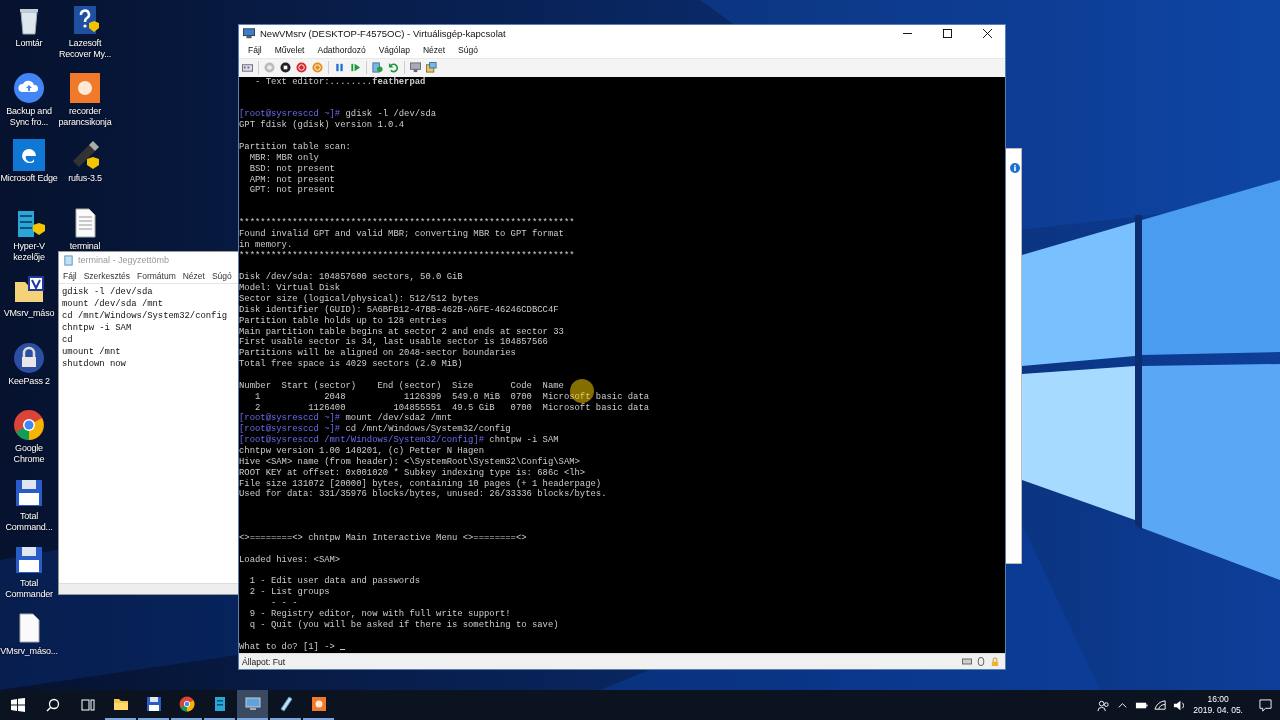 Image resolution: width=1280 pixels, height=720 pixels. What do you see at coordinates (88, 705) in the screenshot?
I see `task-view-icon` at bounding box center [88, 705].